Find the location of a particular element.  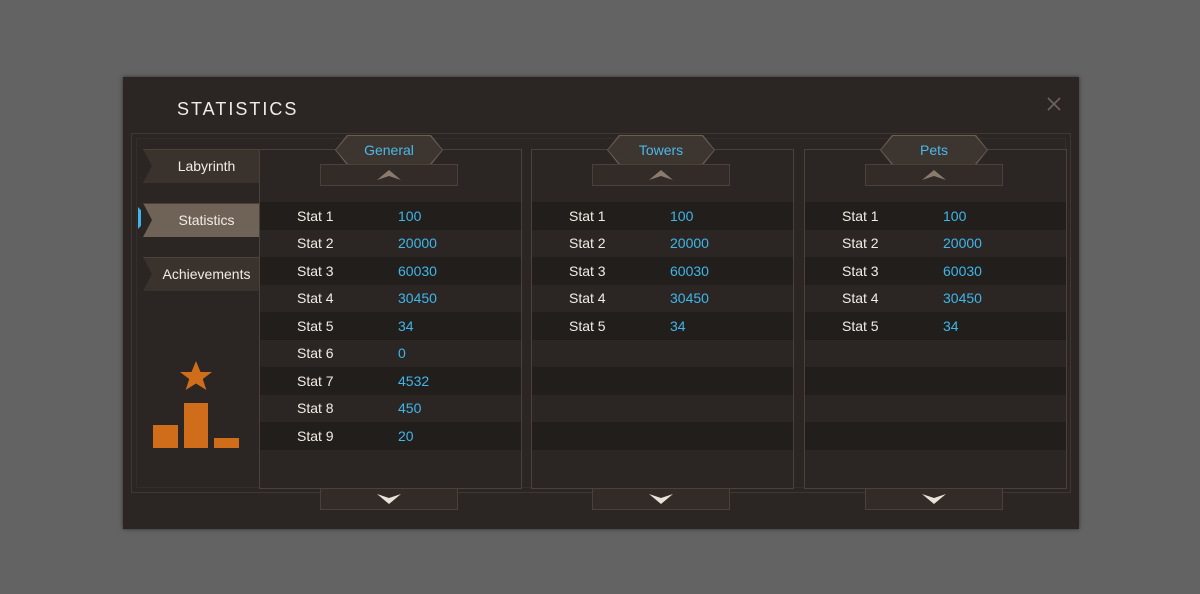

close-icon is located at coordinates (1054, 104).